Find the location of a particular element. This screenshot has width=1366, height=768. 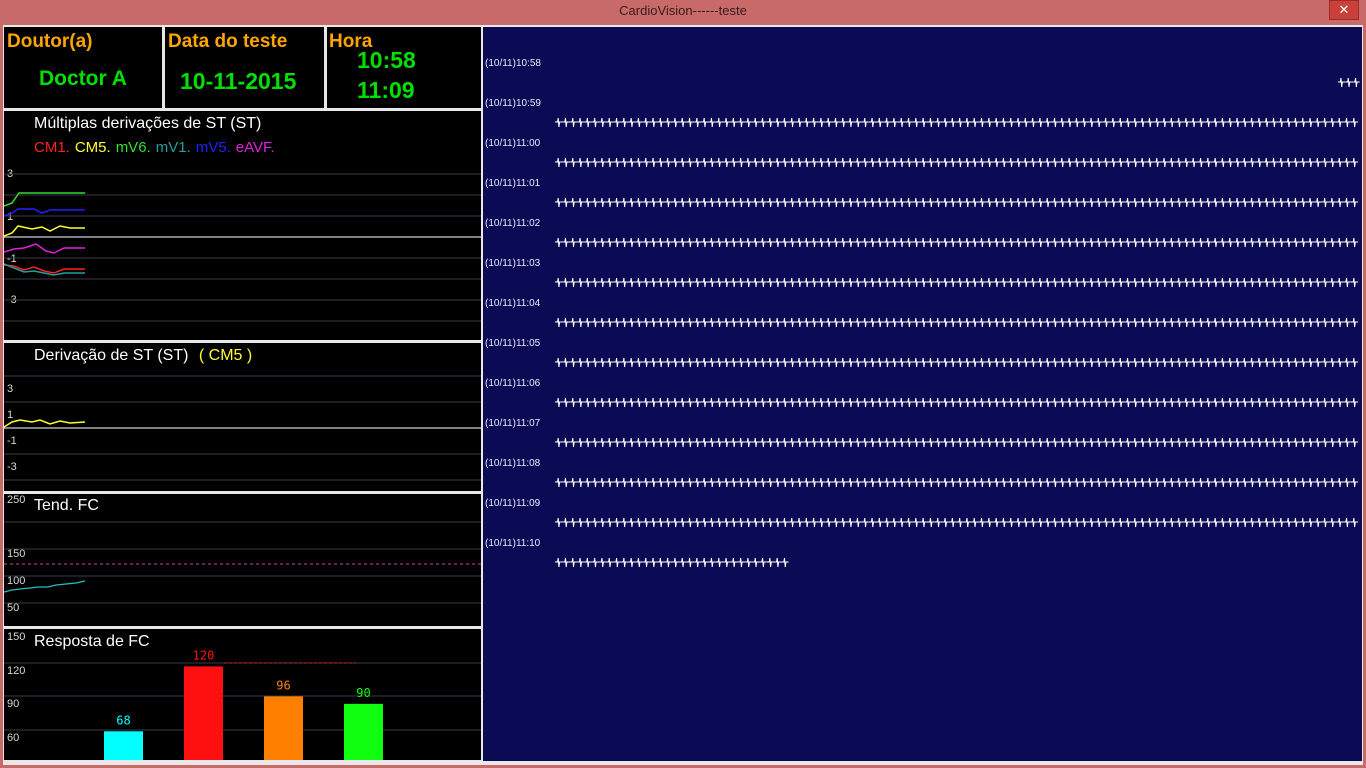

hour-start: 10:58 is located at coordinates (386, 60).